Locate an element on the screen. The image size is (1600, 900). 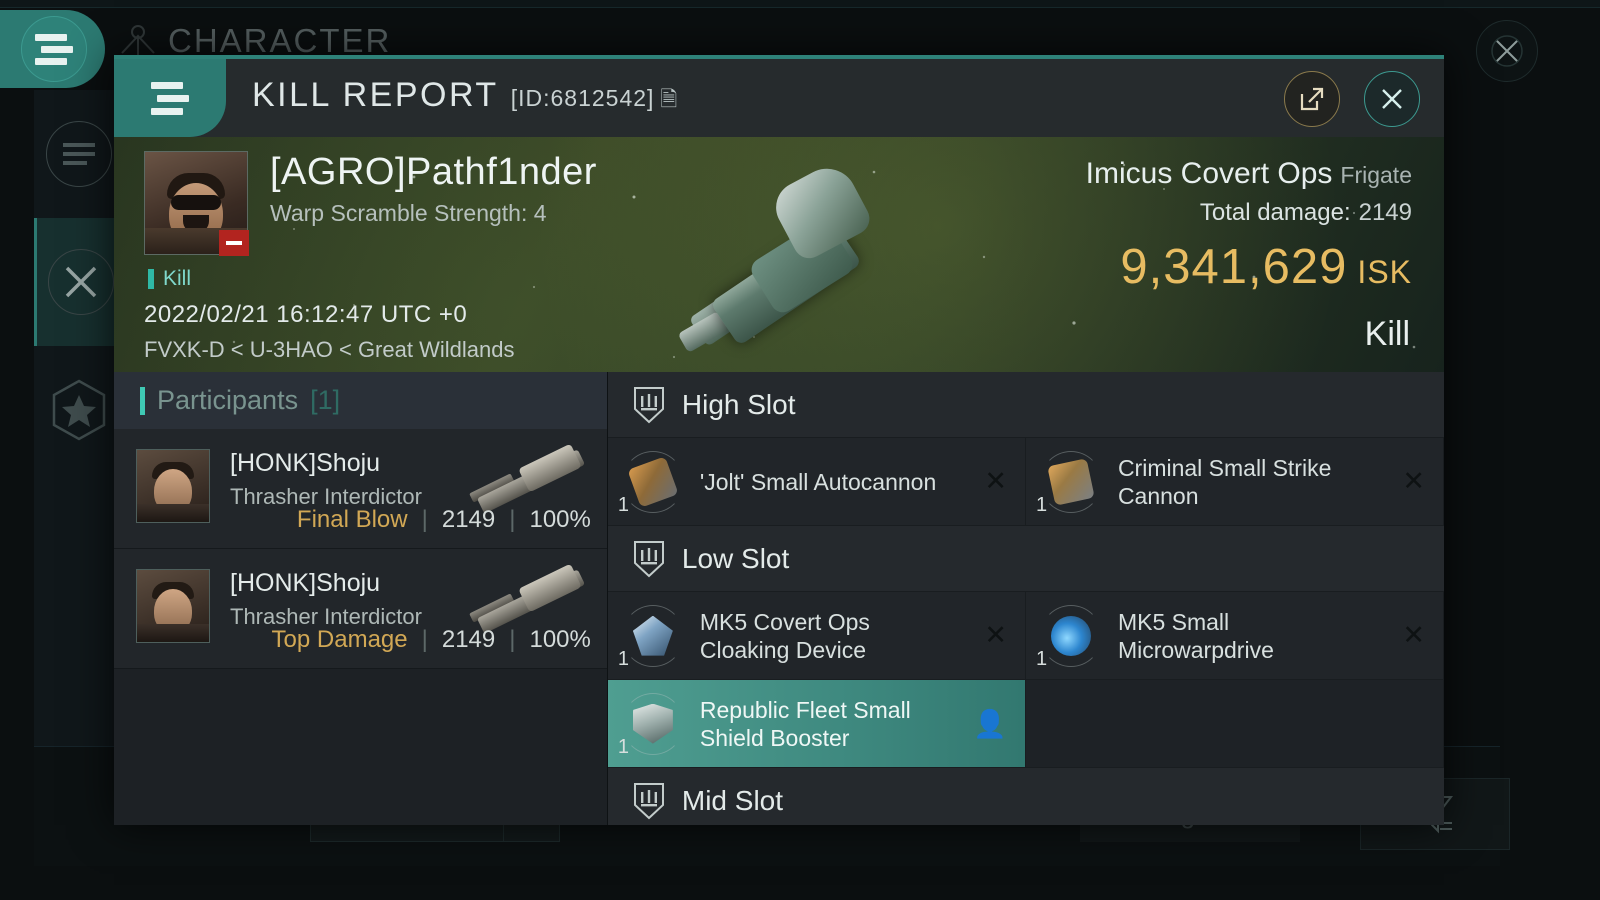
modal-title: KILL REPORT [ID:6812542] 🗎 is located at coordinates (466, 98).